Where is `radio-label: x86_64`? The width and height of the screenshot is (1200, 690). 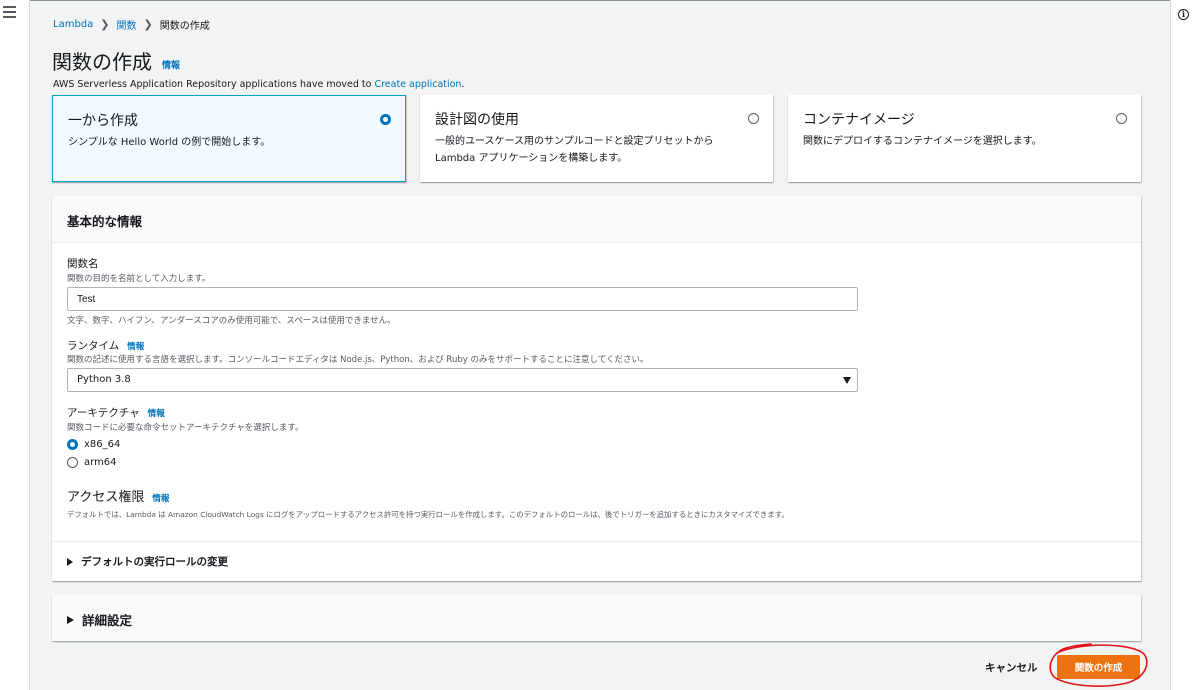
radio-label: x86_64 is located at coordinates (102, 444).